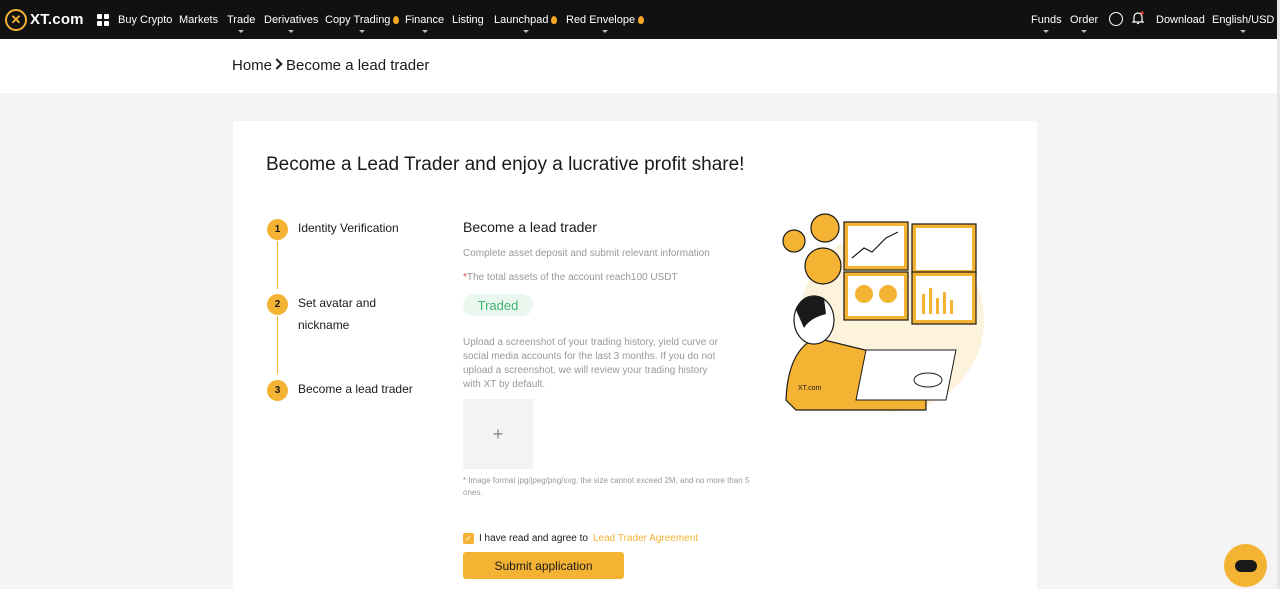 This screenshot has width=1280, height=589. What do you see at coordinates (355, 389) in the screenshot?
I see `step-3-label: Become a lead trader` at bounding box center [355, 389].